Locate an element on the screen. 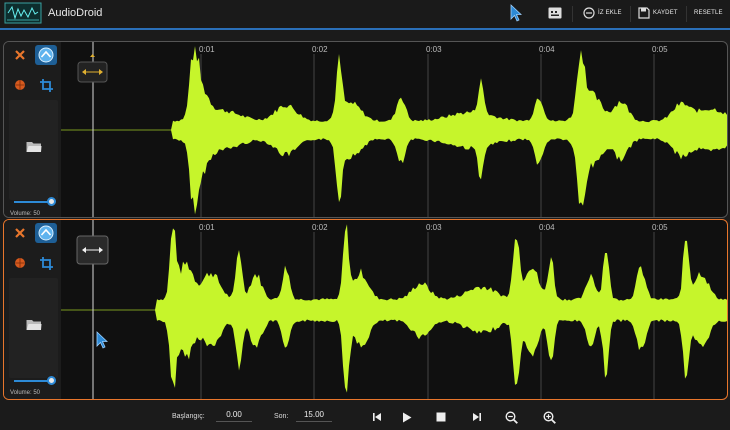 The image size is (730, 430). skip-back-icon is located at coordinates (377, 417).